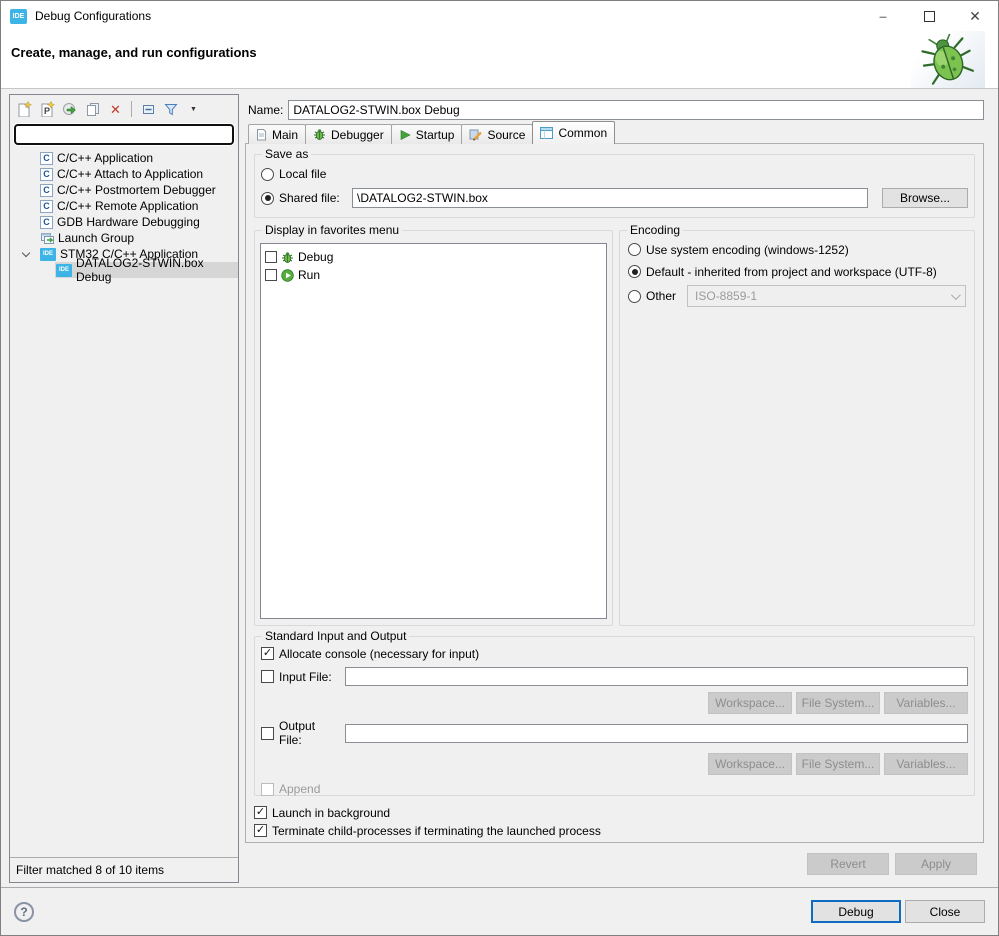 The height and width of the screenshot is (936, 999). I want to click on close-window-button: ✕, so click(975, 16).